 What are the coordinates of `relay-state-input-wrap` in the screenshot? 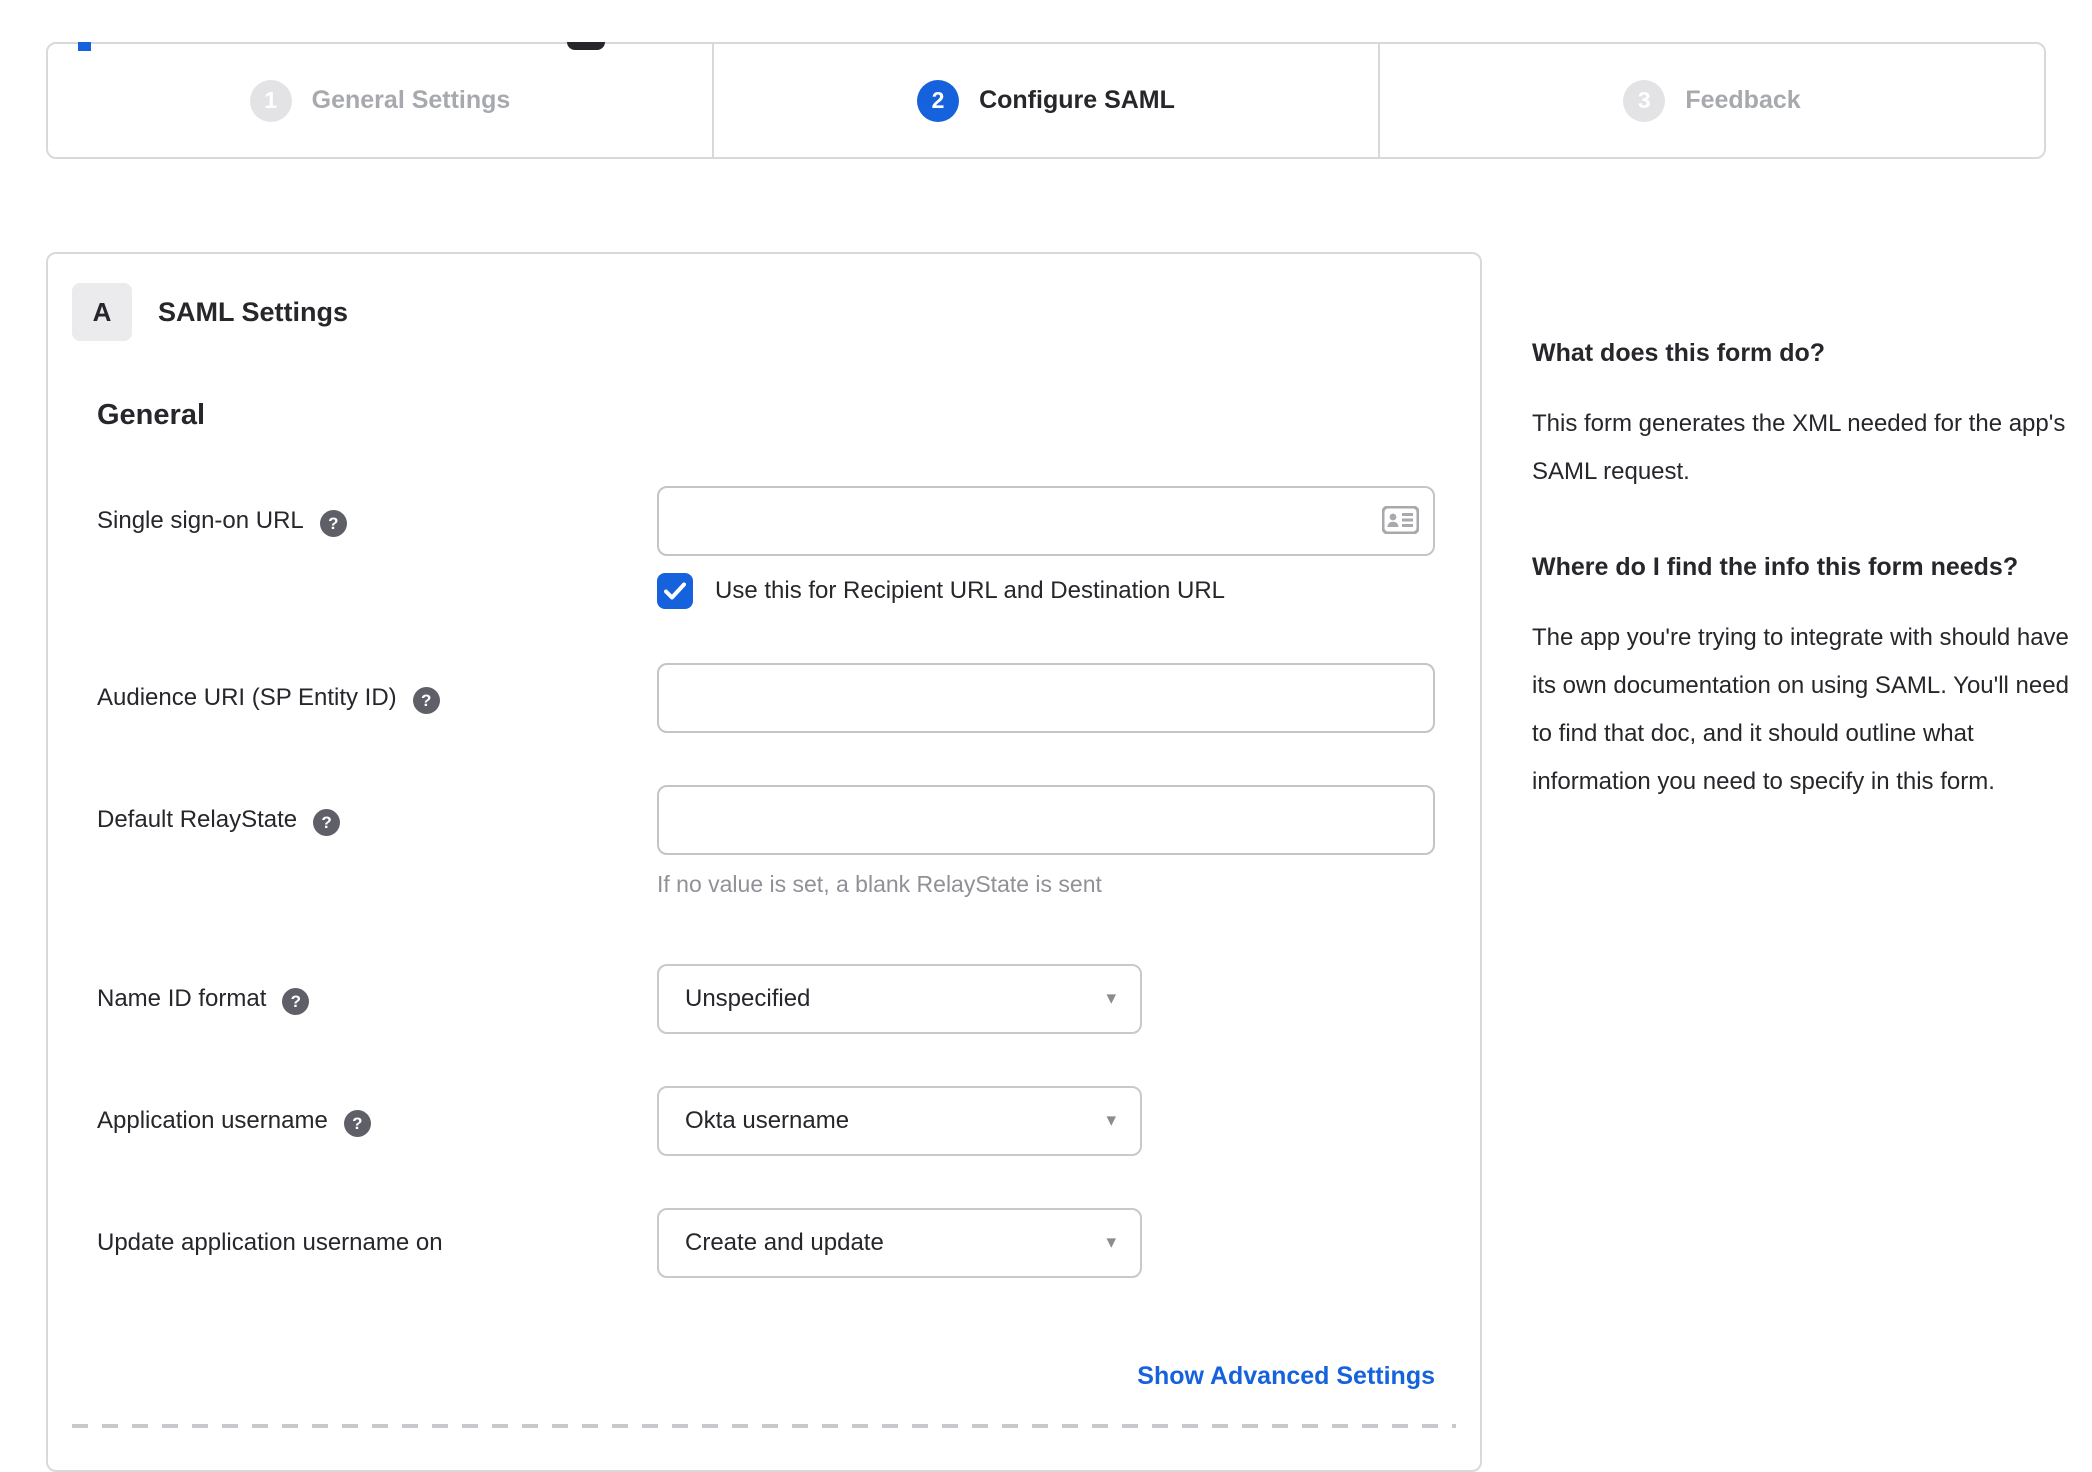 It's located at (1046, 820).